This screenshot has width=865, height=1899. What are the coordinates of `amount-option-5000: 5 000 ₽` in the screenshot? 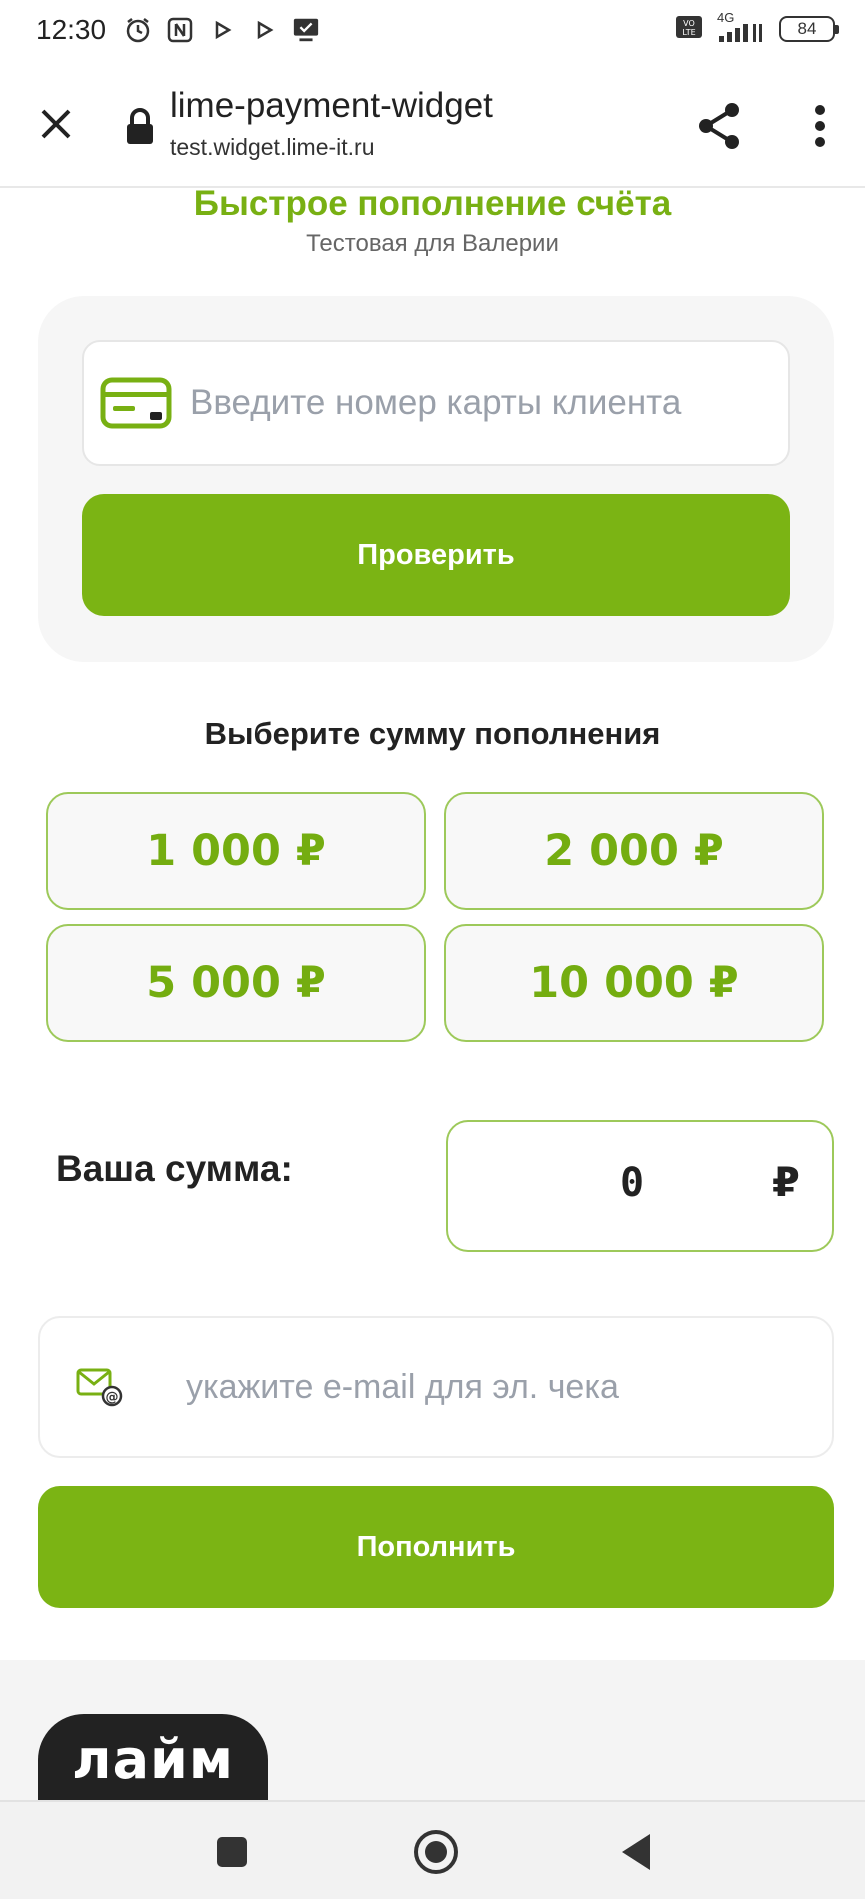 It's located at (236, 983).